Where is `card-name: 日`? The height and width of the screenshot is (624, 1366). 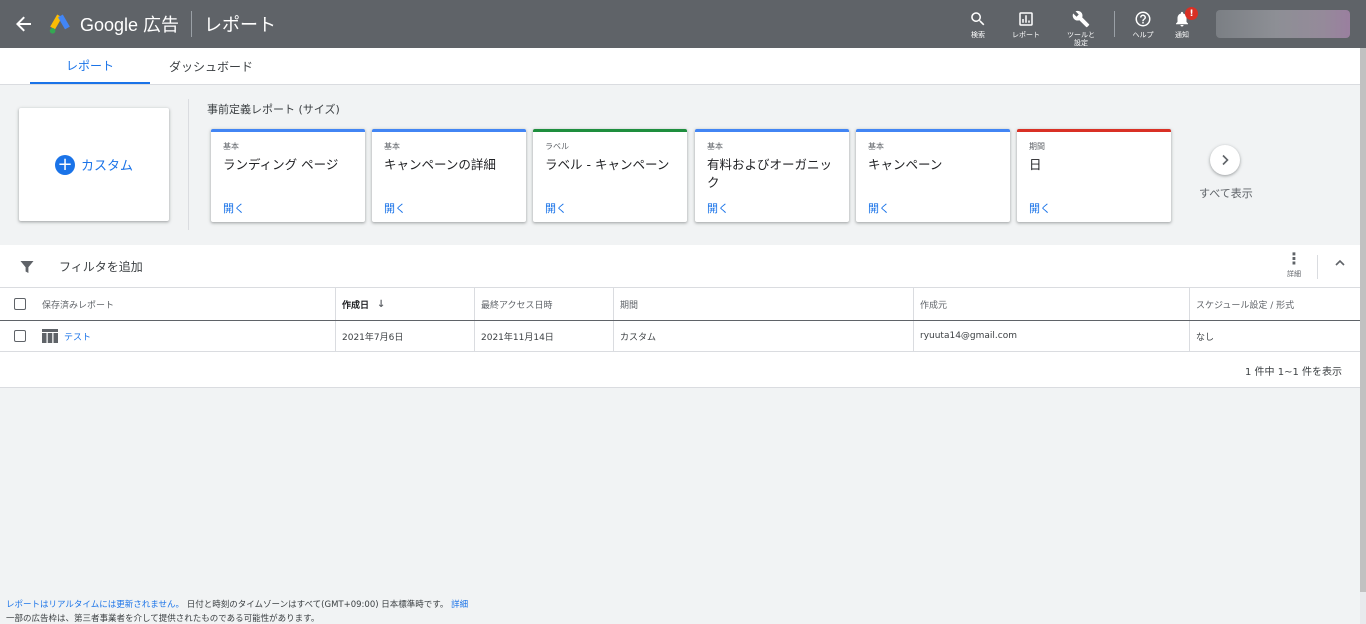 card-name: 日 is located at coordinates (1035, 164).